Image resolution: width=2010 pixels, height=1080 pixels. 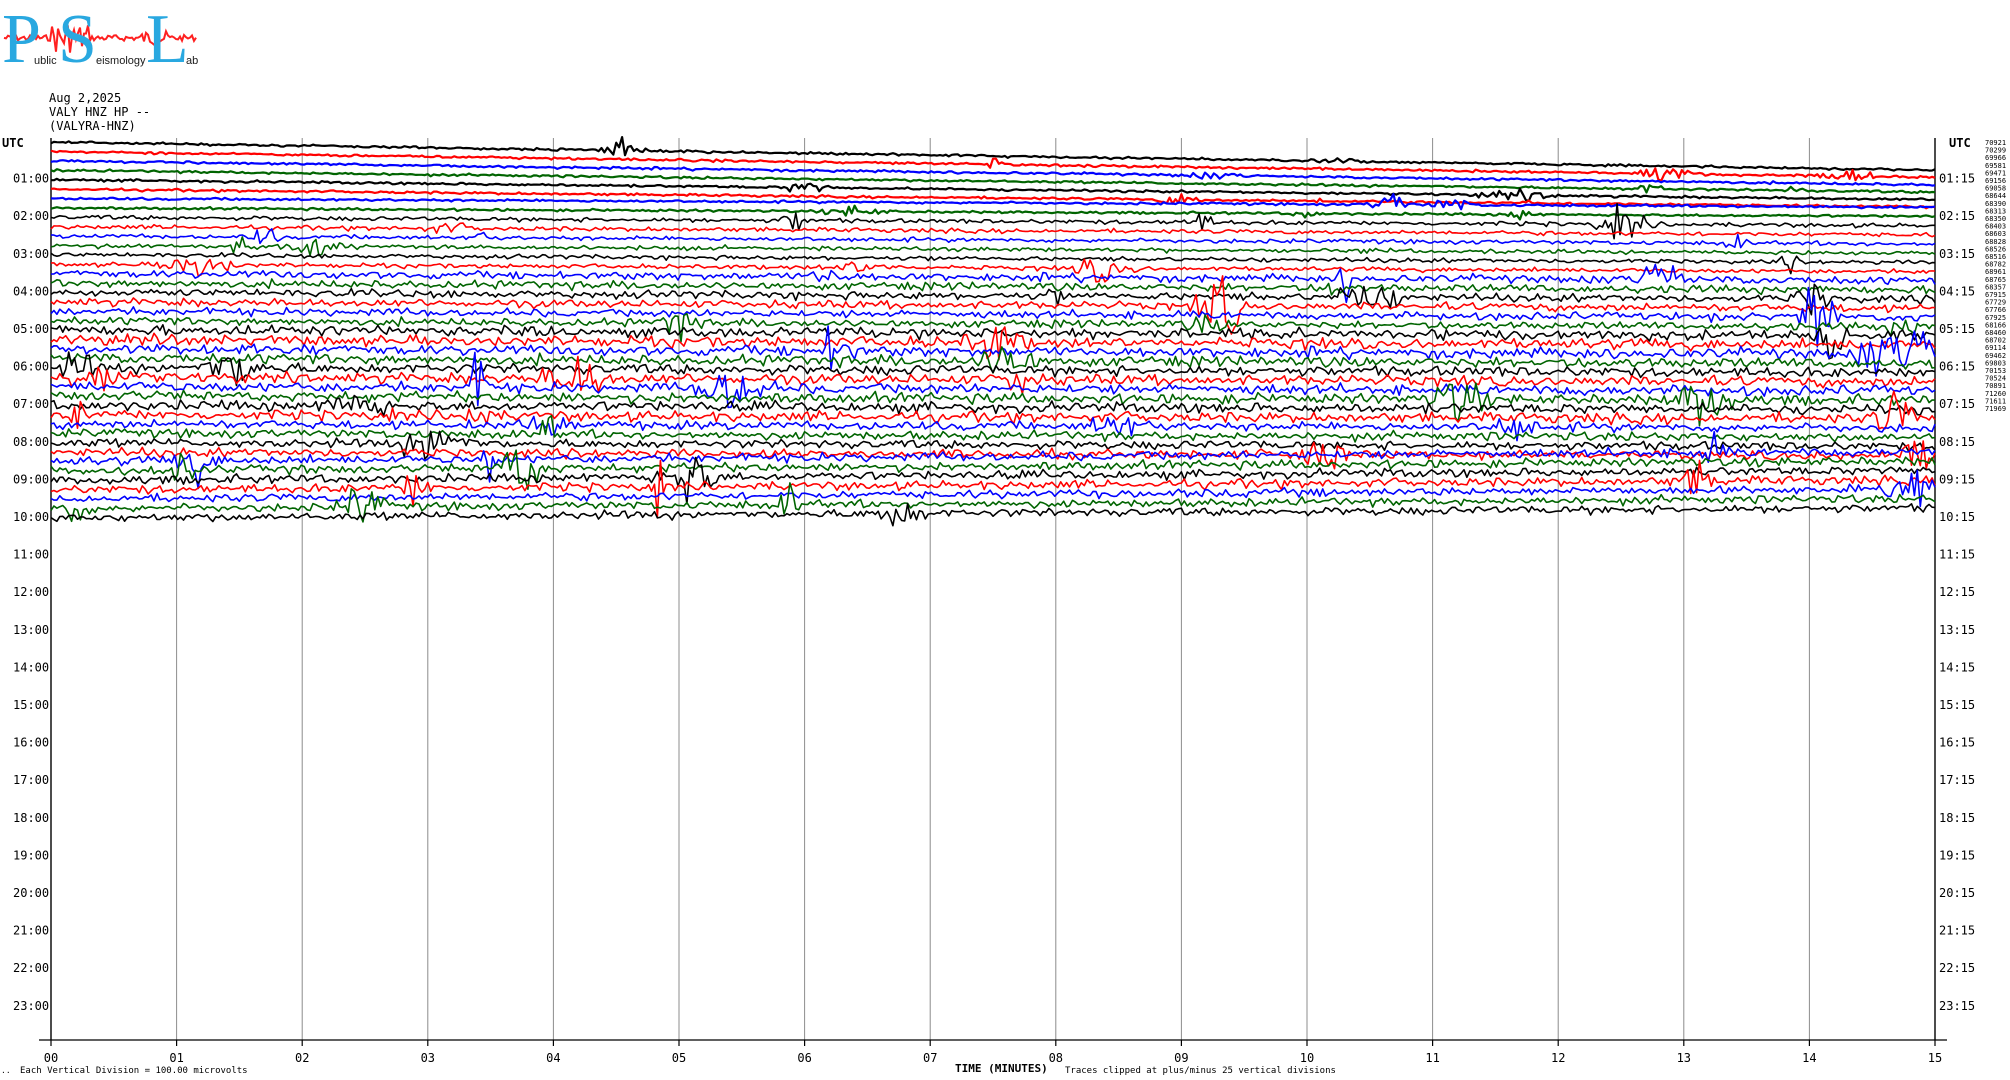 I want to click on minute-tick-label: 05, so click(x=679, y=1058).